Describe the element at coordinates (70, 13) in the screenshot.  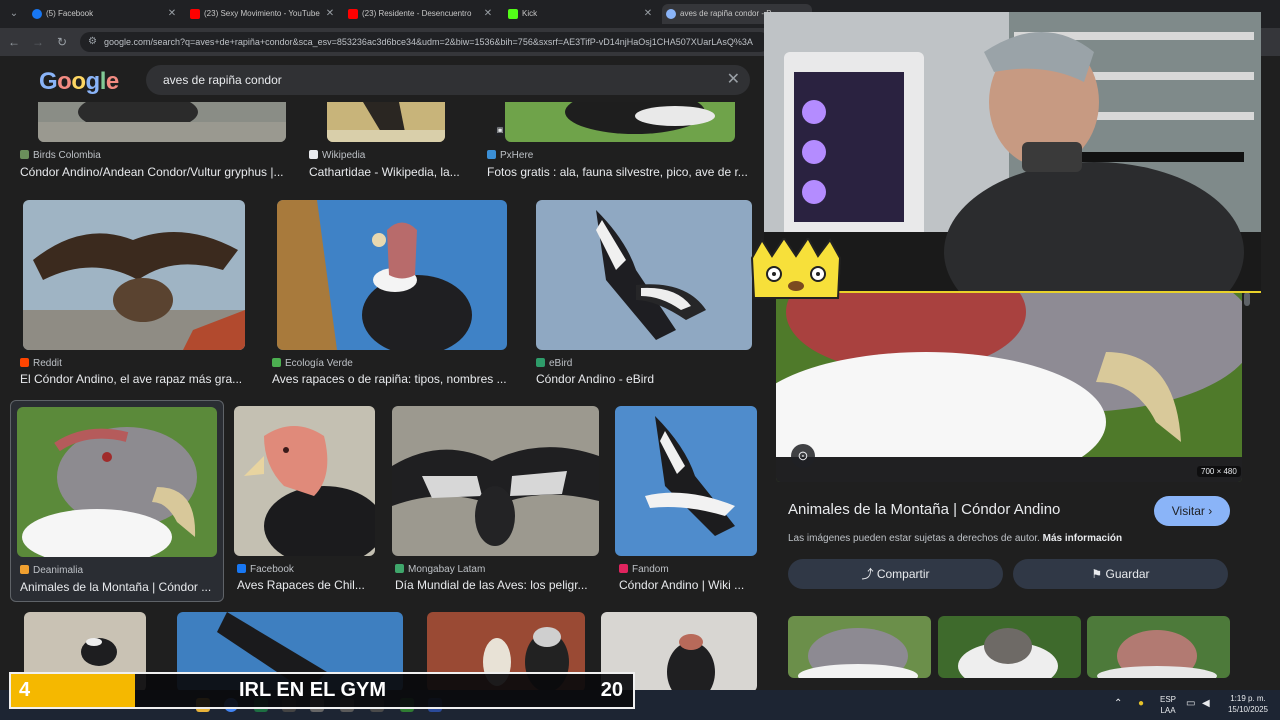
I see `tab-label: (5) Facebook` at that location.